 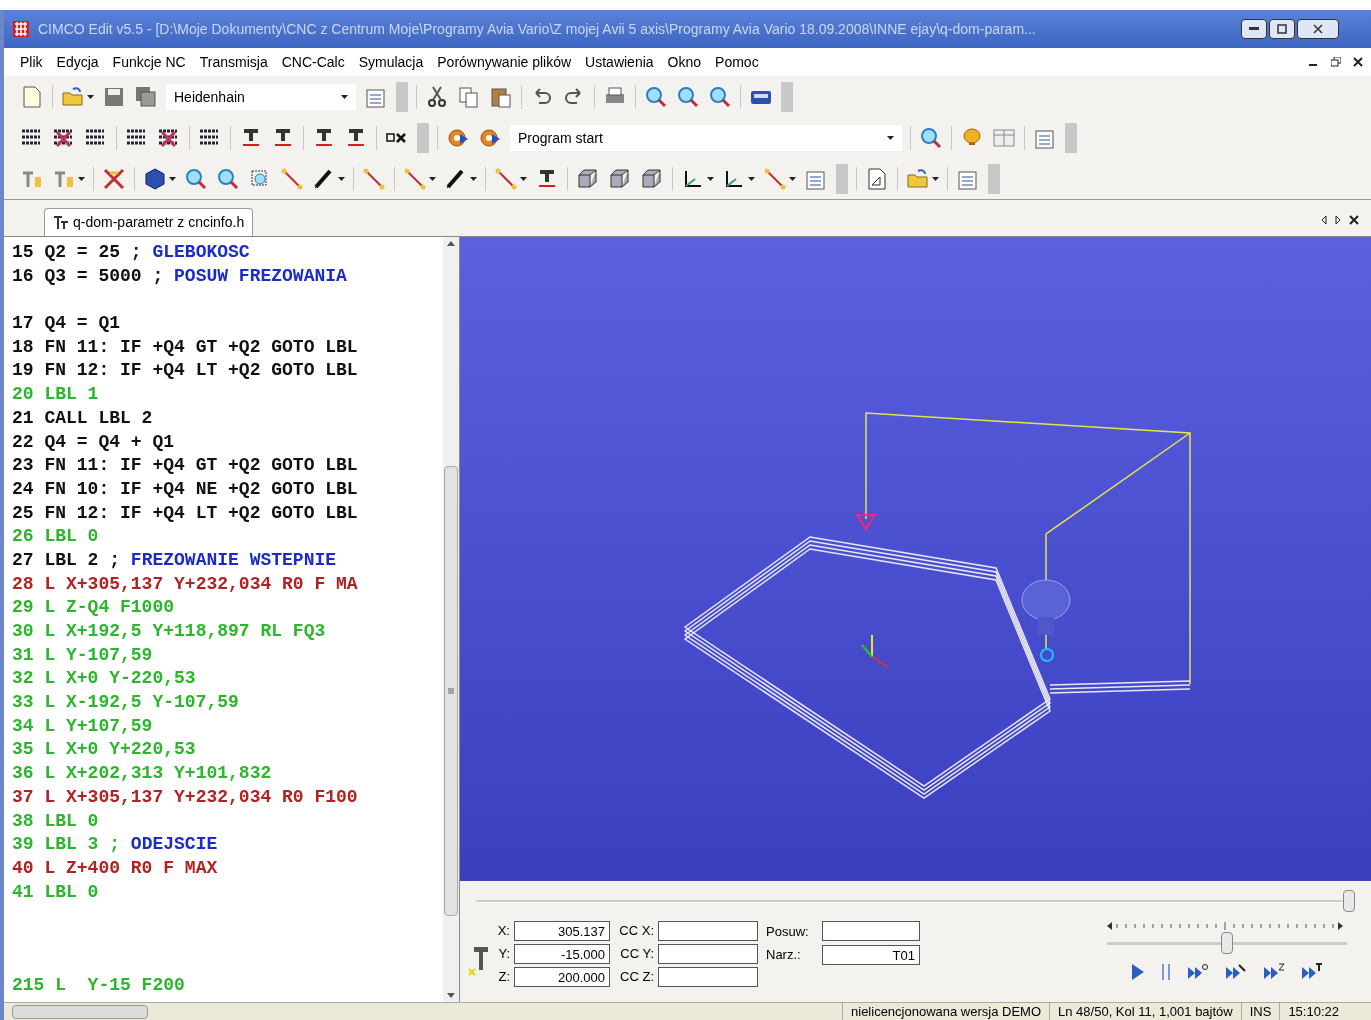 I want to click on close-button, so click(x=1318, y=29).